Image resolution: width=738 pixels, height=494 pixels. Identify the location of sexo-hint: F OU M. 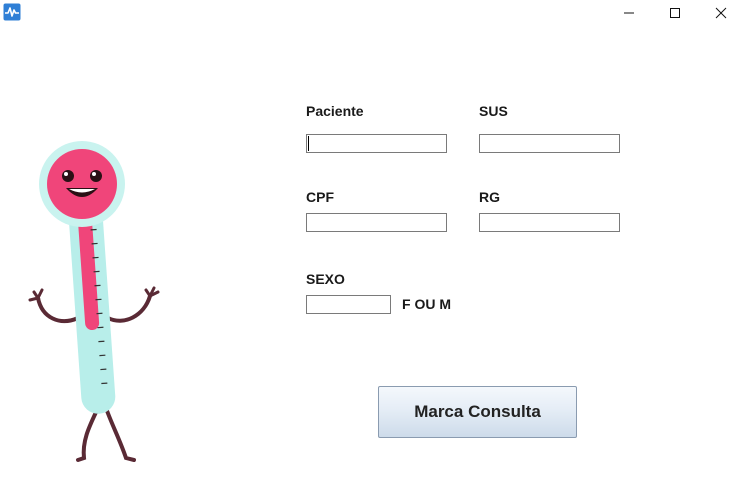
(426, 304).